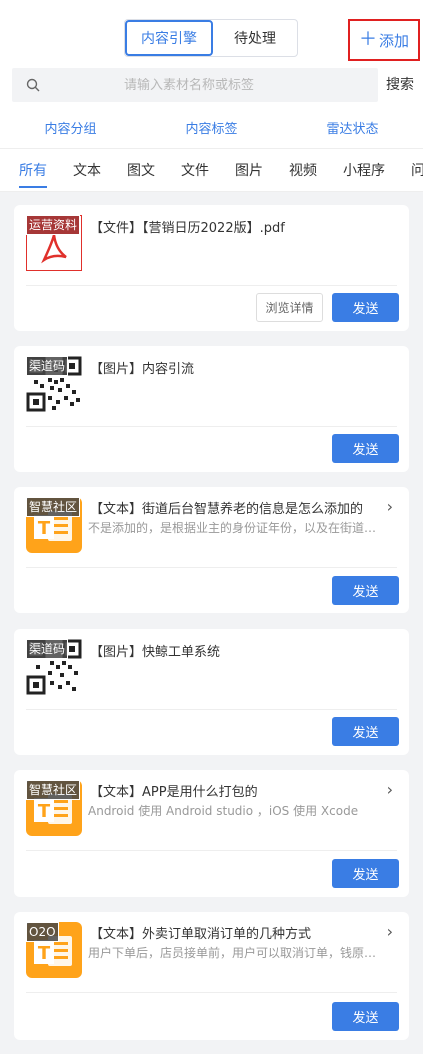 This screenshot has width=423, height=1054. What do you see at coordinates (367, 39) in the screenshot?
I see `plus-icon: ＋` at bounding box center [367, 39].